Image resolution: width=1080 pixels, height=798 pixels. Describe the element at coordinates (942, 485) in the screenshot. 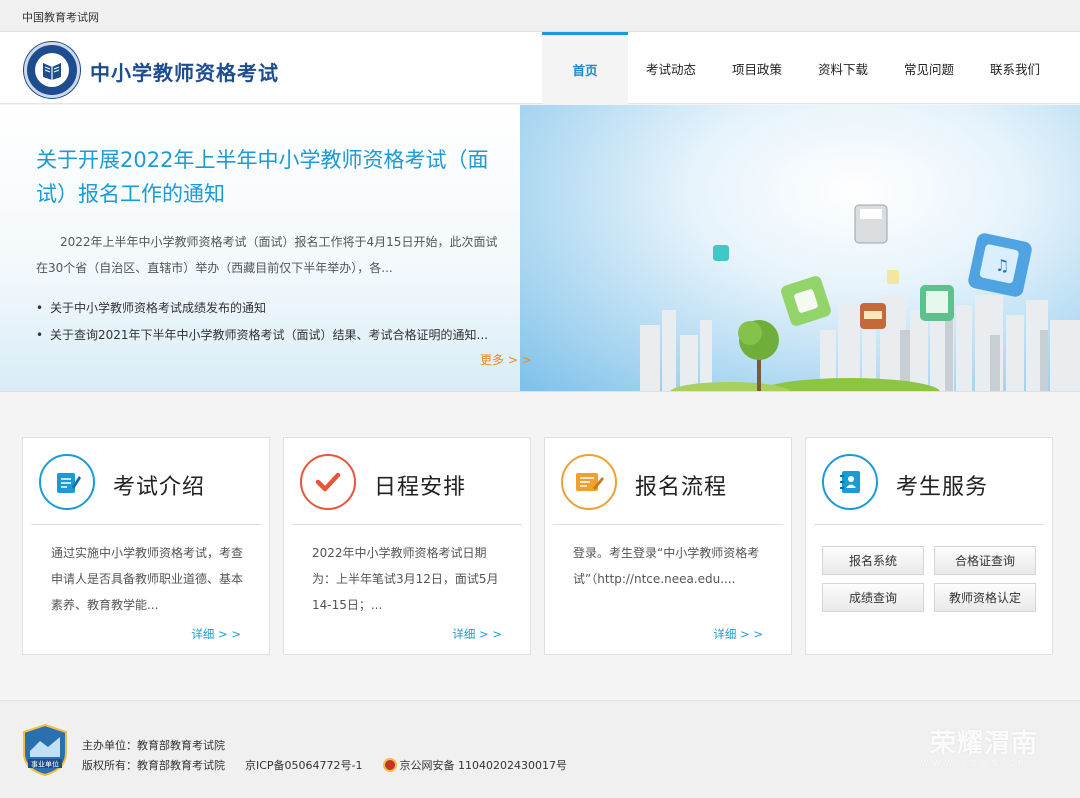

I see `card-title: 考生服务` at that location.